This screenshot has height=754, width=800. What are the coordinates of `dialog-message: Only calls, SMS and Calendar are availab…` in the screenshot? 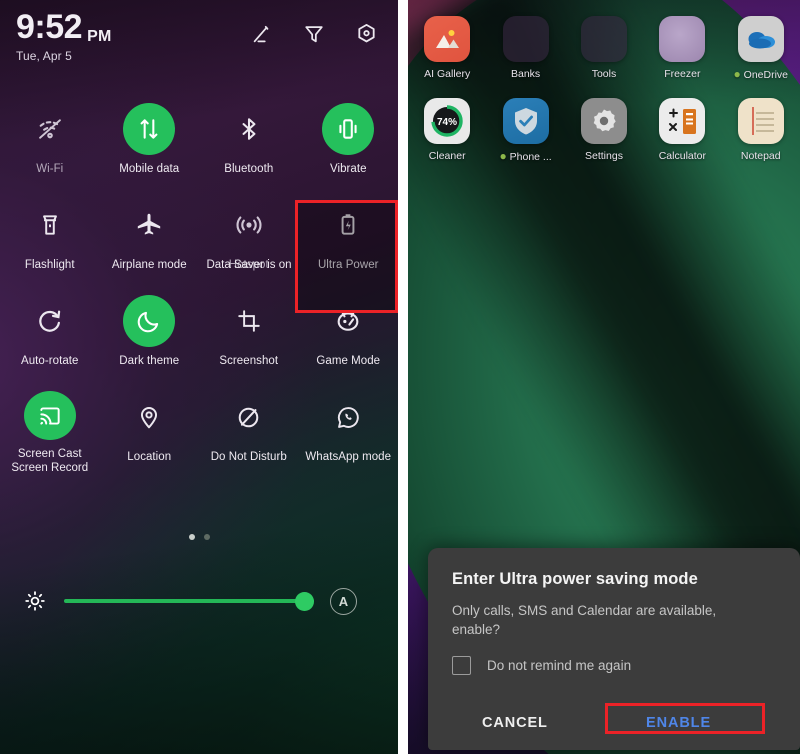 It's located at (584, 620).